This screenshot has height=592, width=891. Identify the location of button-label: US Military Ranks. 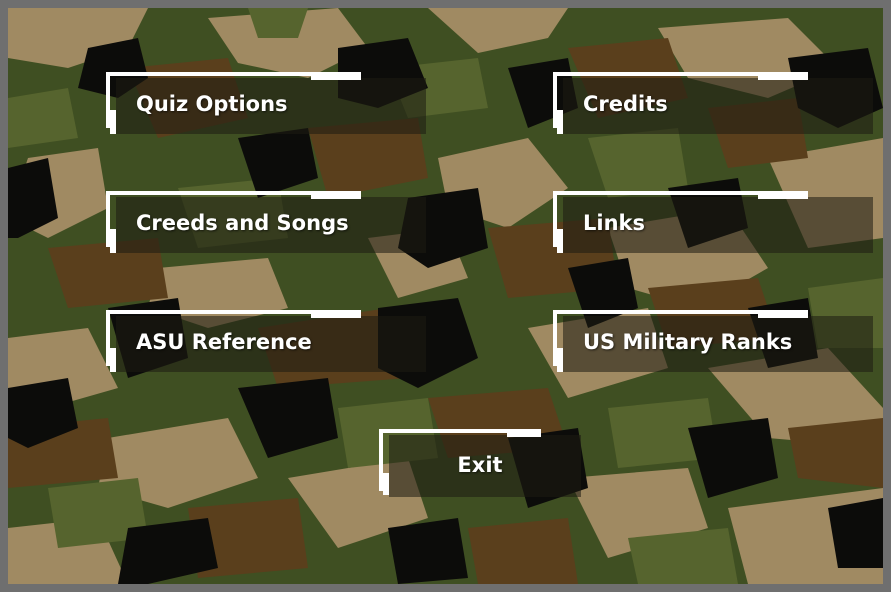
(688, 342).